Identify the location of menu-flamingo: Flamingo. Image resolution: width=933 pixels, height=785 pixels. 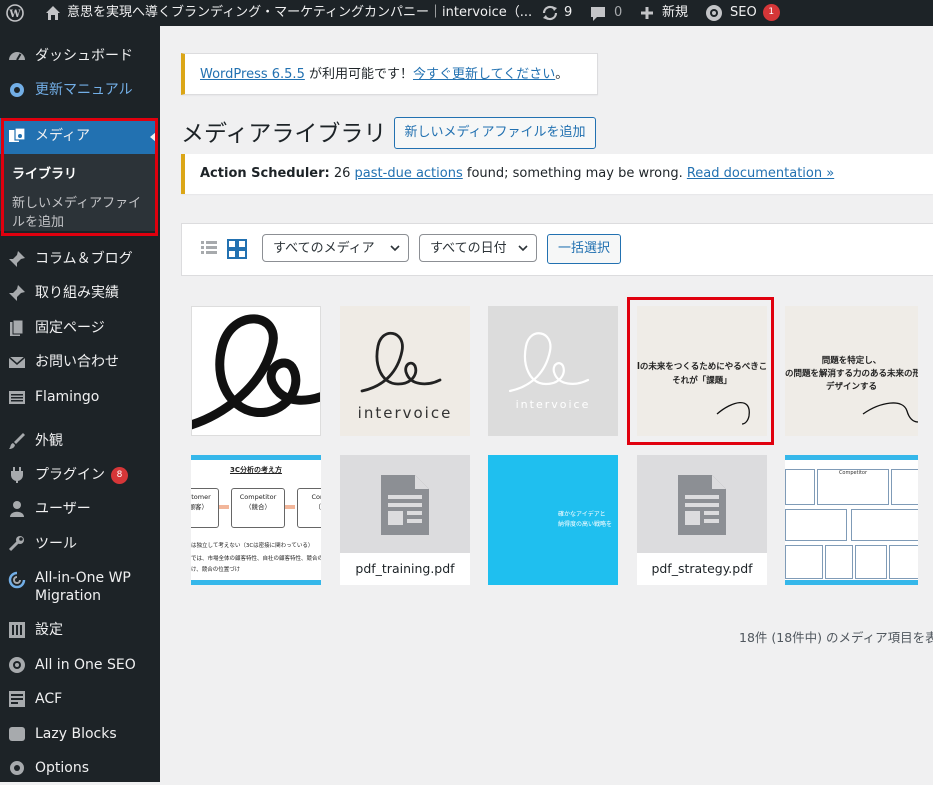
(80, 397).